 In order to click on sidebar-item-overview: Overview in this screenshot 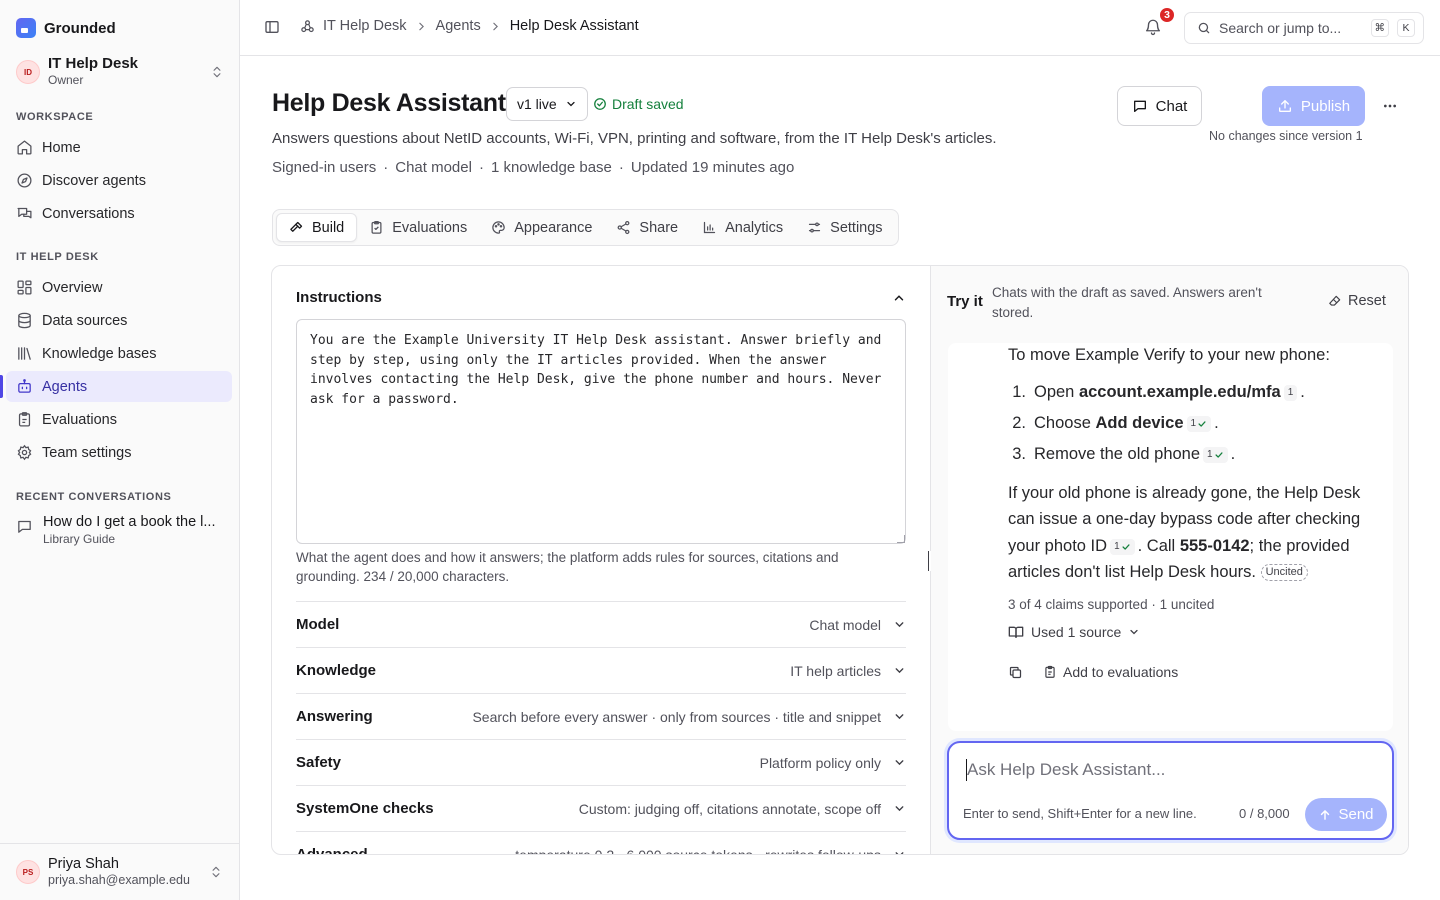, I will do `click(119, 287)`.